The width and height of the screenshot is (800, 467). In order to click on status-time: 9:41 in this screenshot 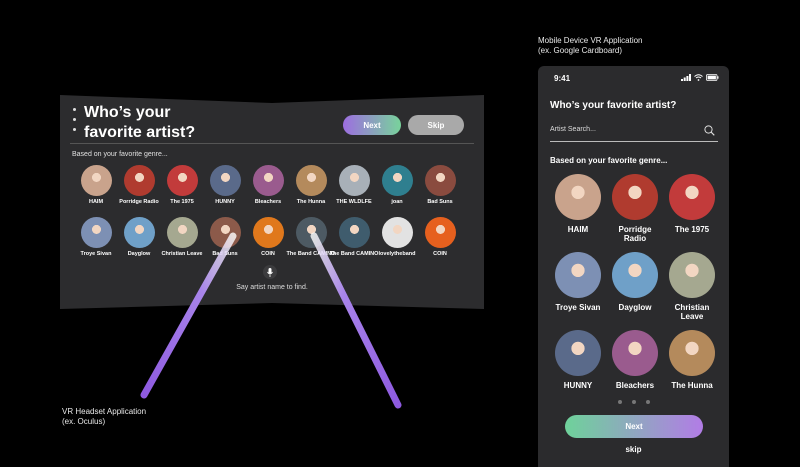, I will do `click(562, 78)`.